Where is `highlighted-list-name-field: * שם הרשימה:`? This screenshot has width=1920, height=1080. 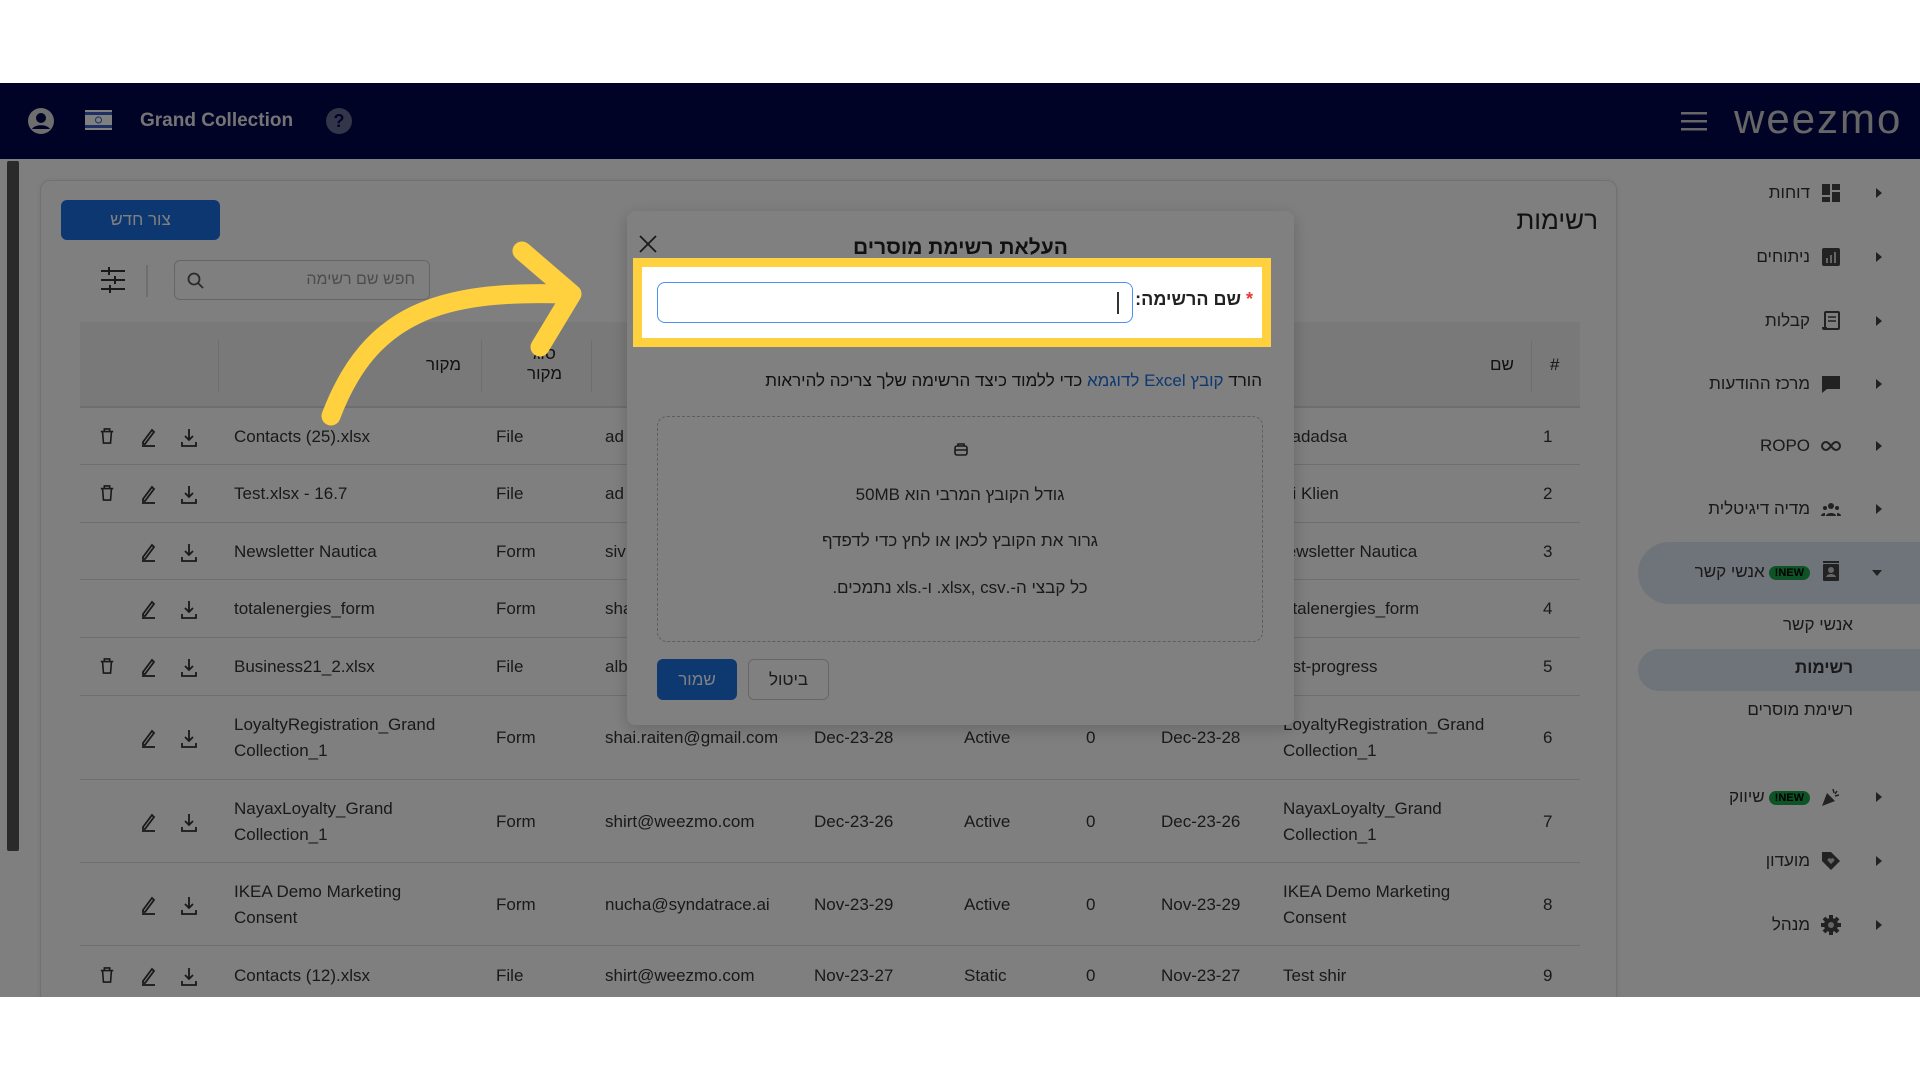
highlighted-list-name-field: * שם הרשימה: is located at coordinates (952, 302).